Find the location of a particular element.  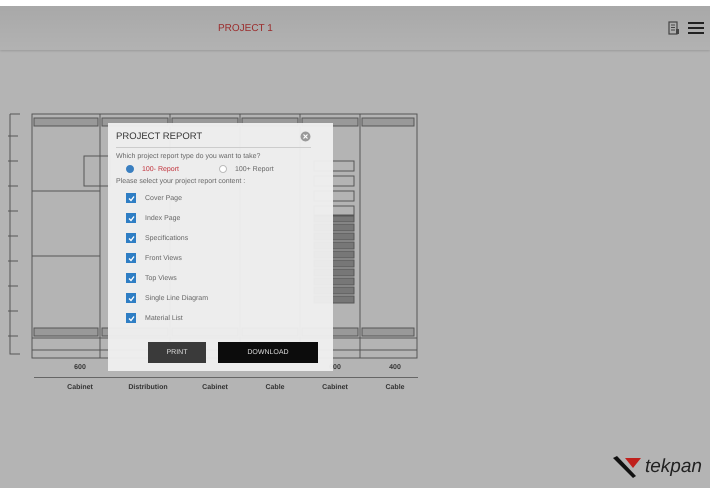

project-title: PROJECT 1 is located at coordinates (245, 28).